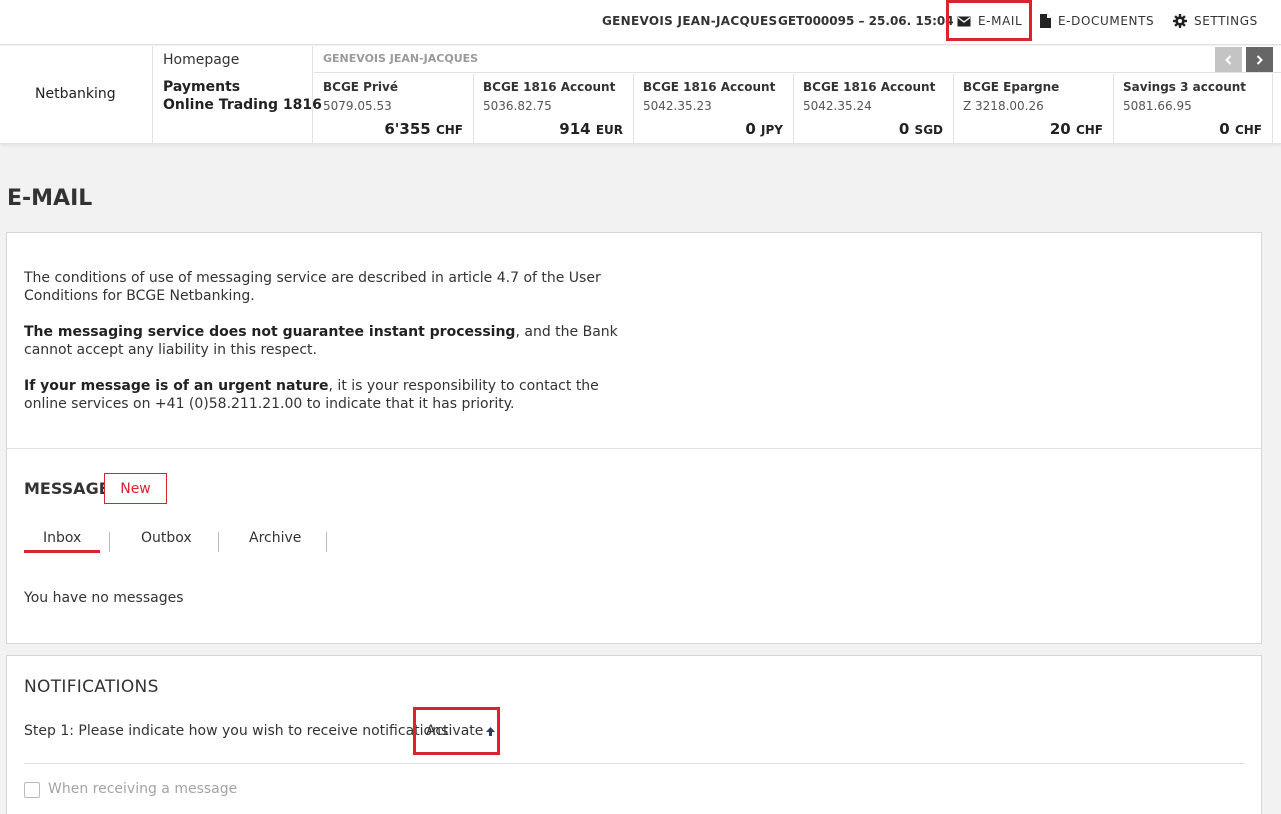  What do you see at coordinates (50, 198) in the screenshot?
I see `page-title: E-MAIL` at bounding box center [50, 198].